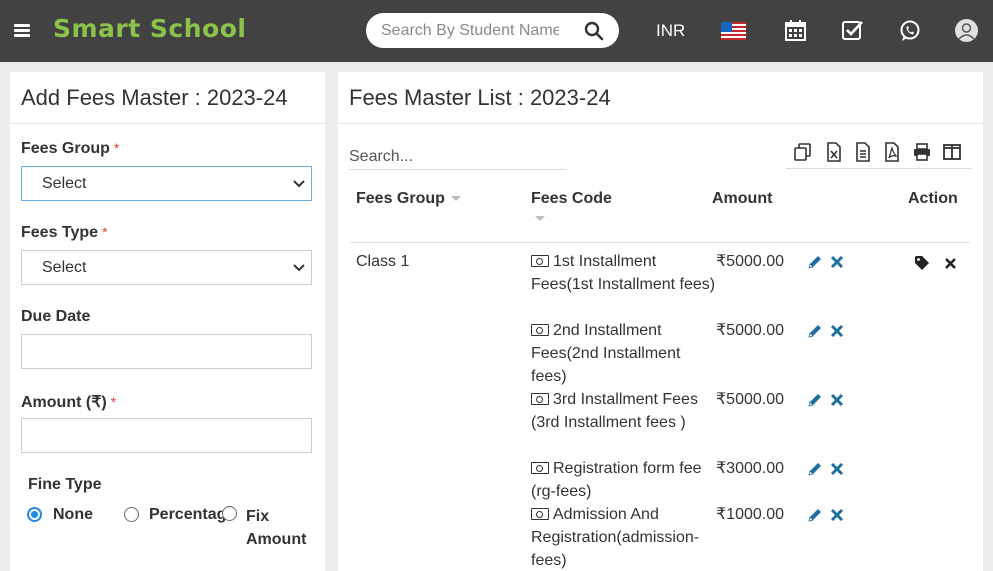 The height and width of the screenshot is (571, 993). What do you see at coordinates (166, 435) in the screenshot?
I see `amount-input` at bounding box center [166, 435].